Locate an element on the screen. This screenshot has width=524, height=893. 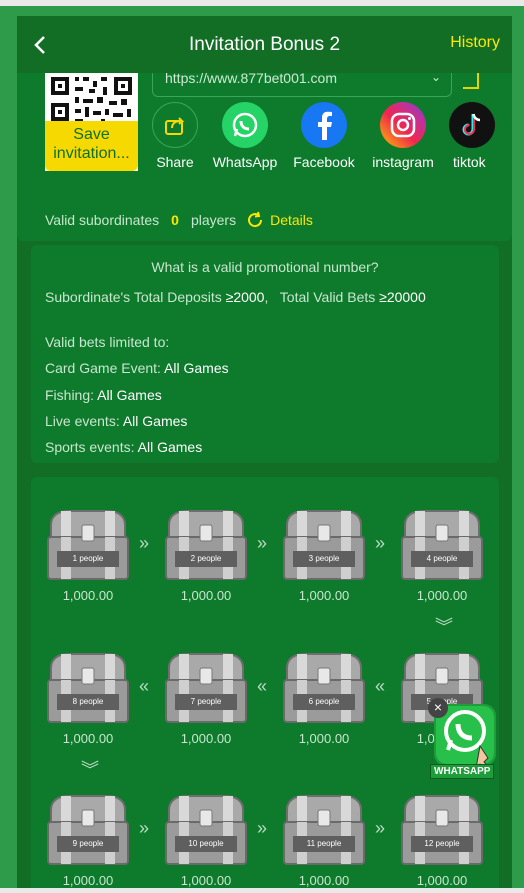
treasure-chest: 2 people is located at coordinates (206, 545).